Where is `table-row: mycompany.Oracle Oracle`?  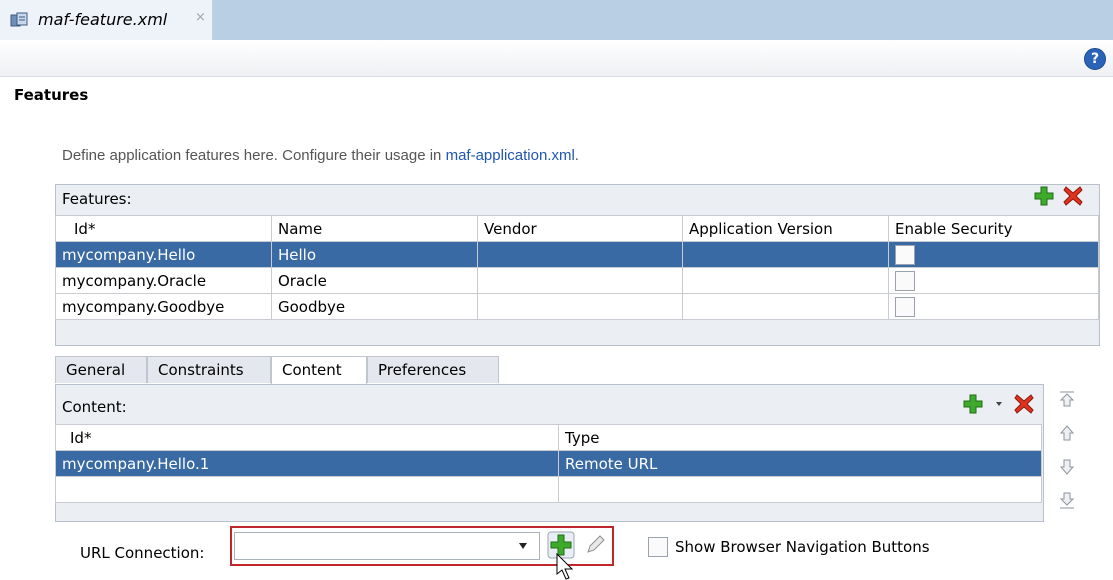
table-row: mycompany.Oracle Oracle is located at coordinates (577, 280).